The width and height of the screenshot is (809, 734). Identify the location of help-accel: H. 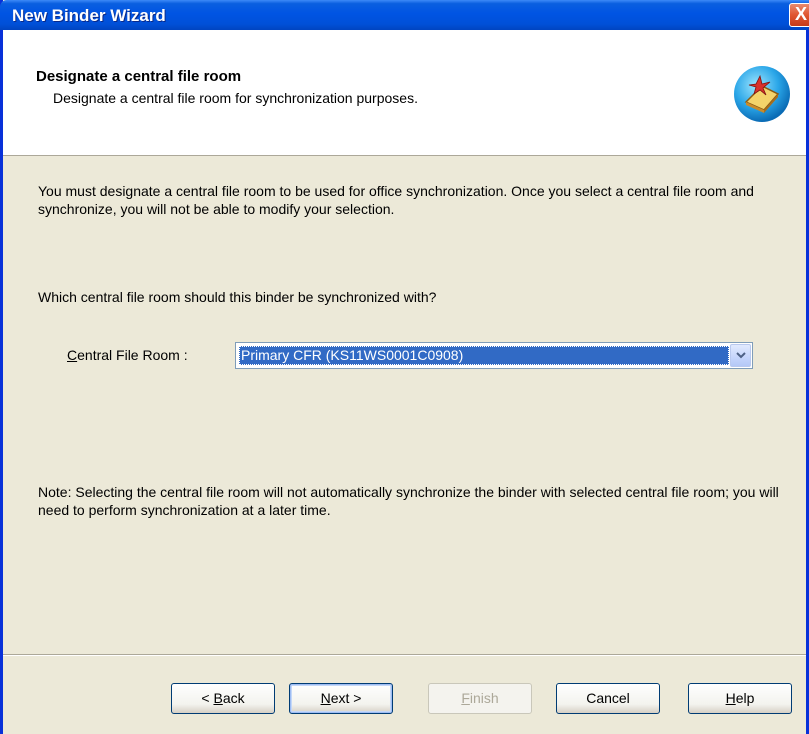
(730, 698).